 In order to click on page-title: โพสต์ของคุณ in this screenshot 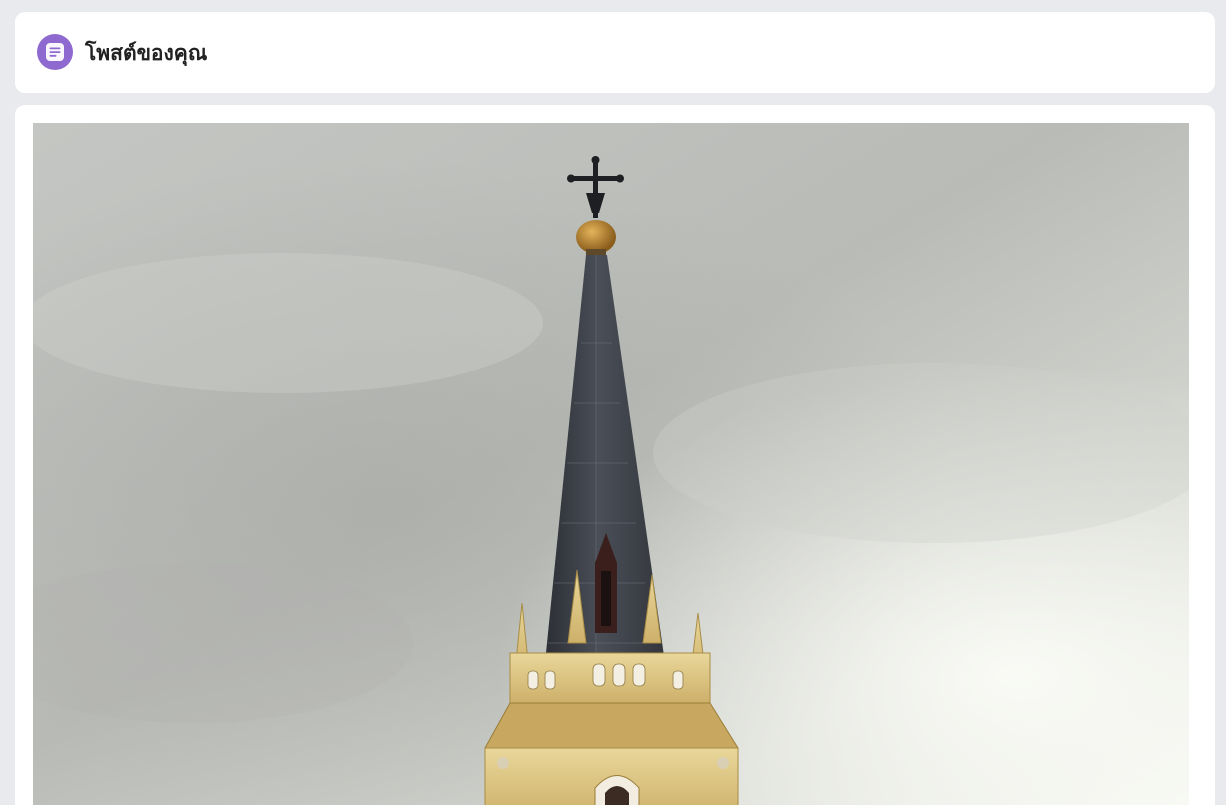, I will do `click(146, 53)`.